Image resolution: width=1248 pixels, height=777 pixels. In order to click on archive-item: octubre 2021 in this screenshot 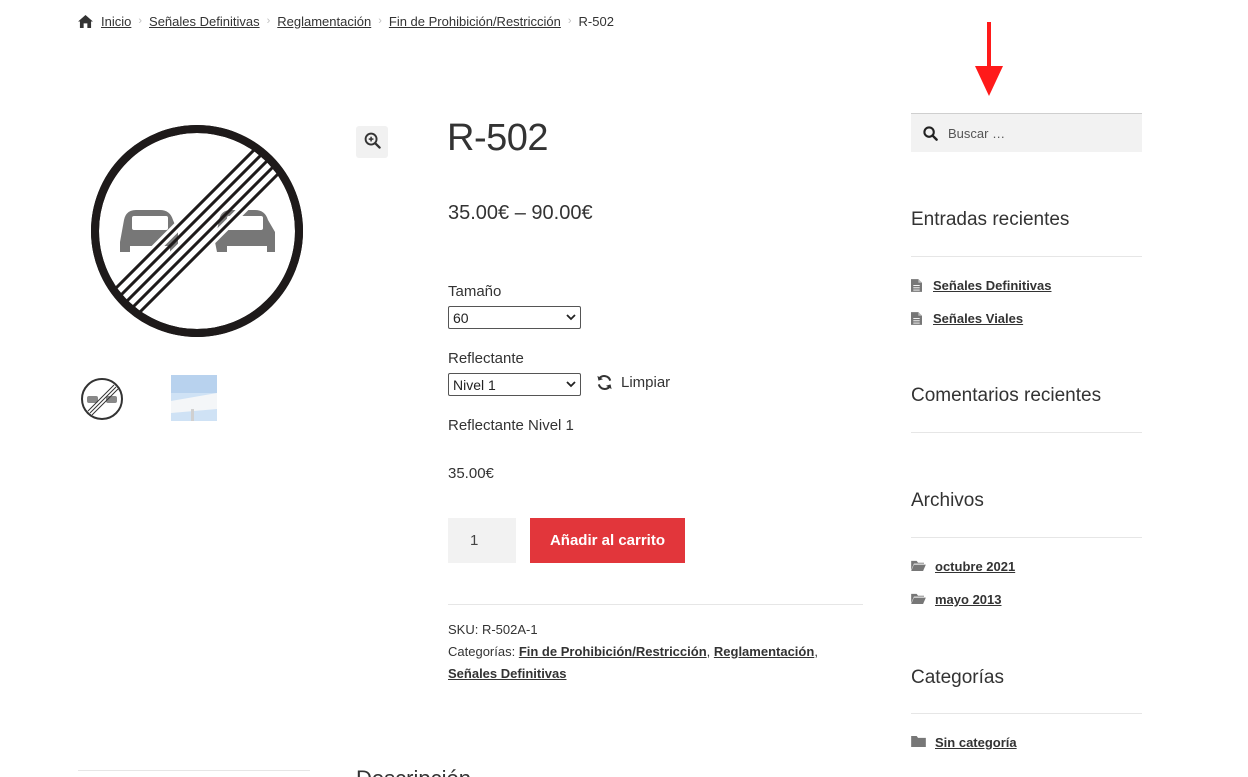, I will do `click(963, 566)`.